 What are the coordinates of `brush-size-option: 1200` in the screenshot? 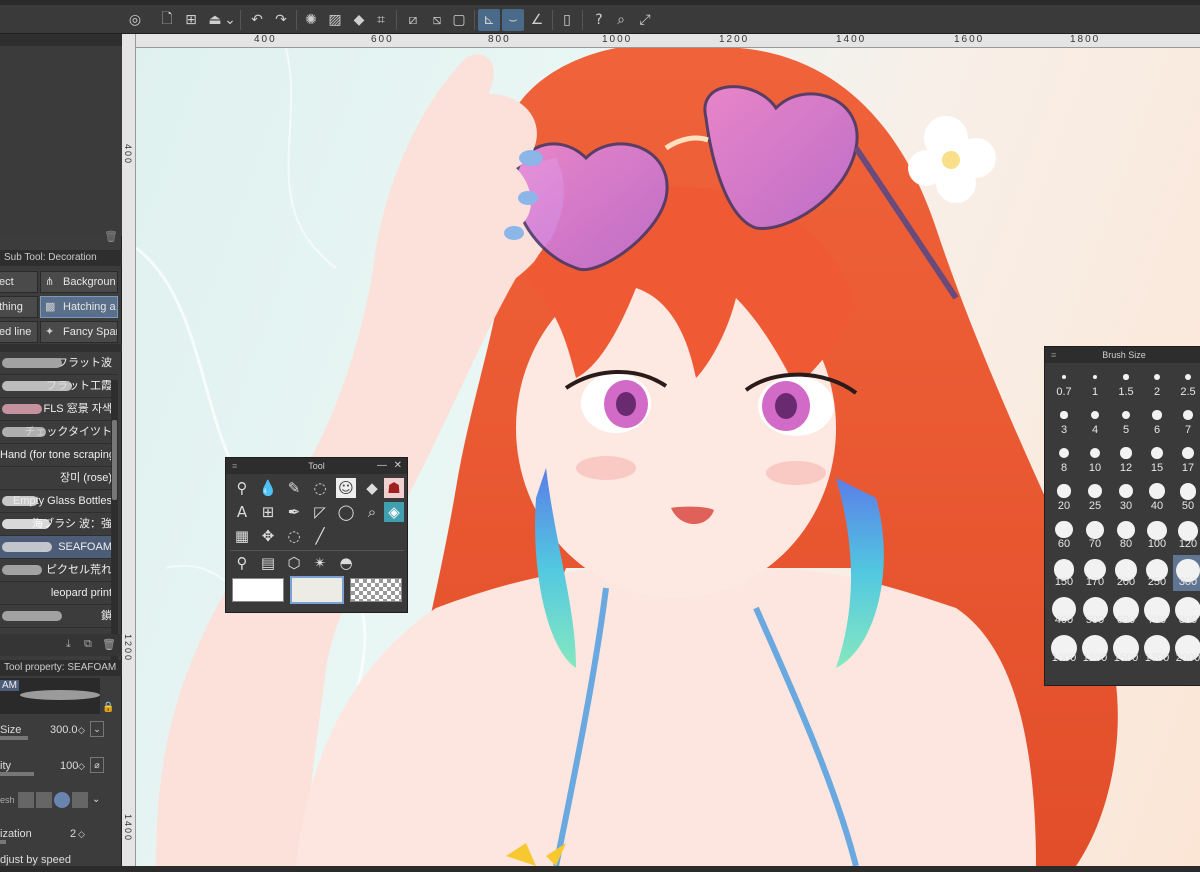 It's located at (1095, 649).